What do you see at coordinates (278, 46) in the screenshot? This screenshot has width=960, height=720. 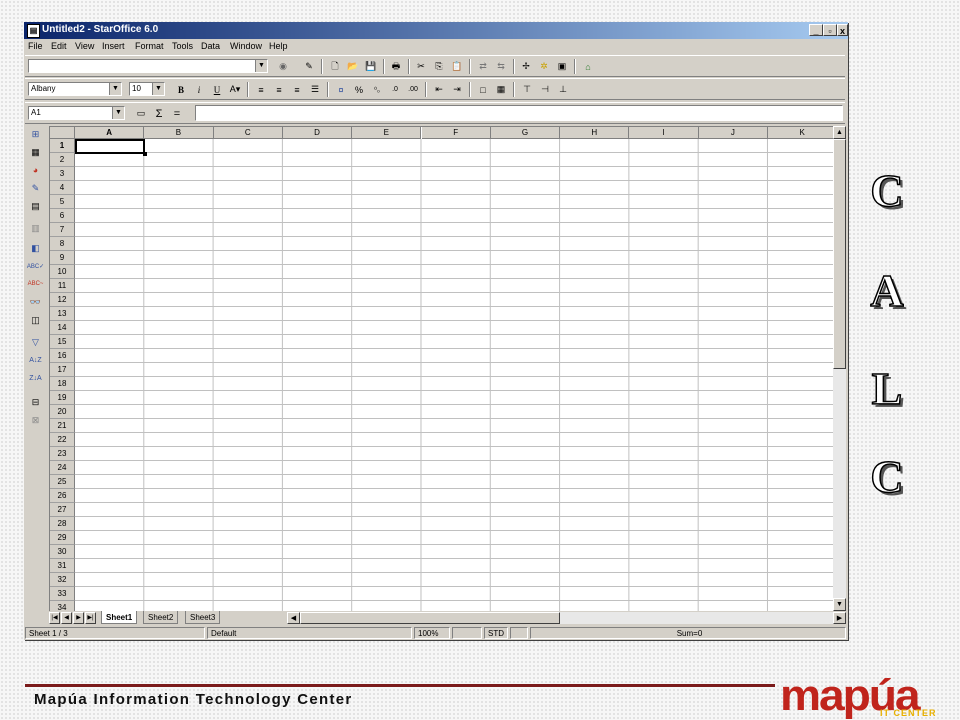 I see `menu-help: Help` at bounding box center [278, 46].